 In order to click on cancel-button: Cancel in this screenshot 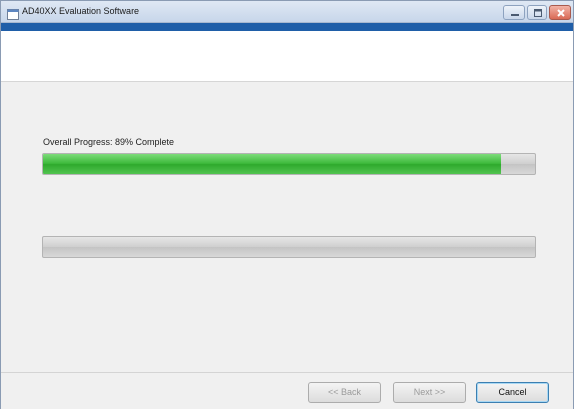, I will do `click(512, 392)`.